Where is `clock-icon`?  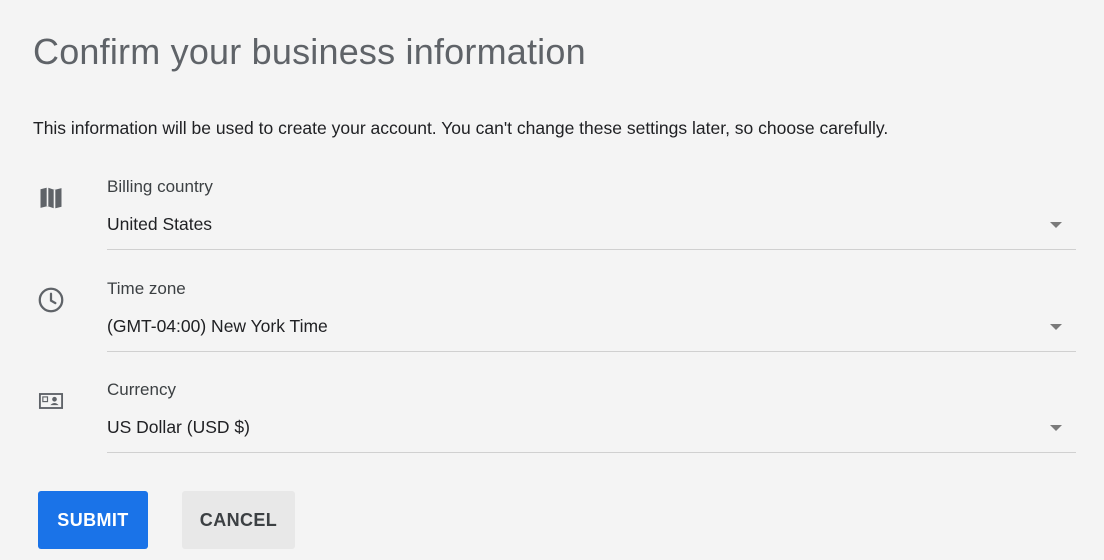 clock-icon is located at coordinates (51, 300).